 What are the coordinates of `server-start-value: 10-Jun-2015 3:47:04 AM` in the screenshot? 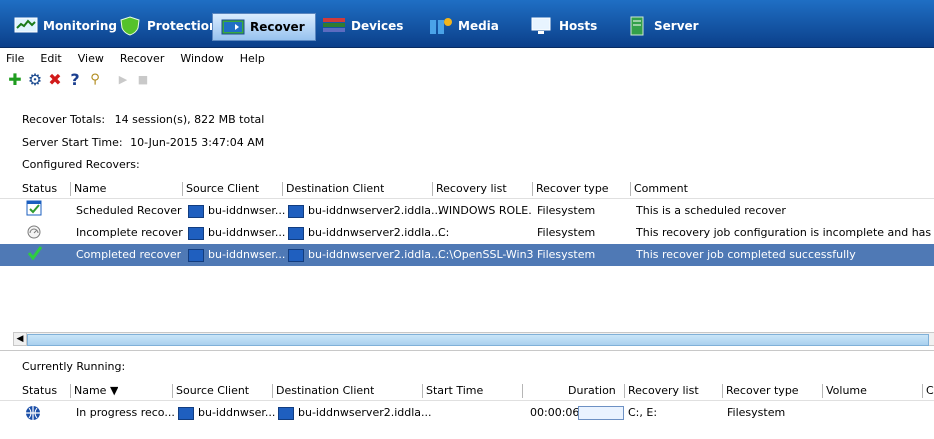 It's located at (197, 142).